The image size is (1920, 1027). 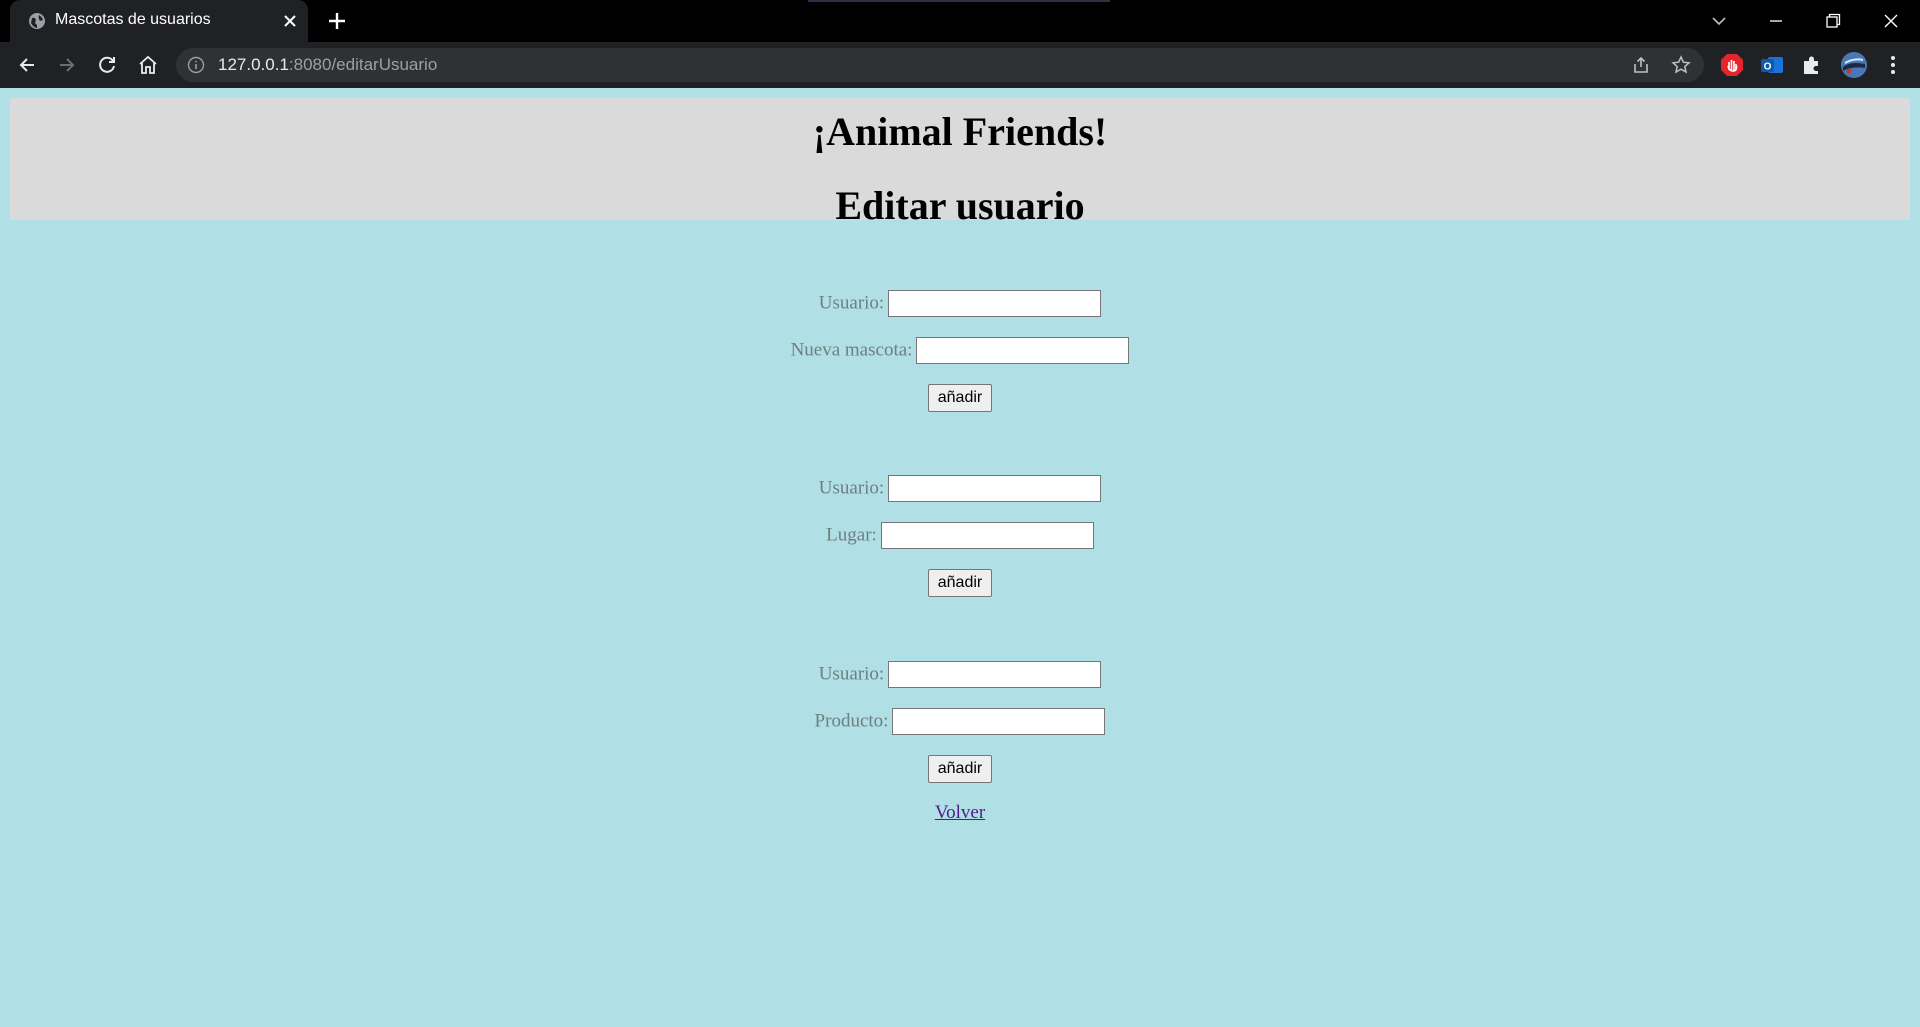 I want to click on adblock-extension-icon, so click(x=1732, y=65).